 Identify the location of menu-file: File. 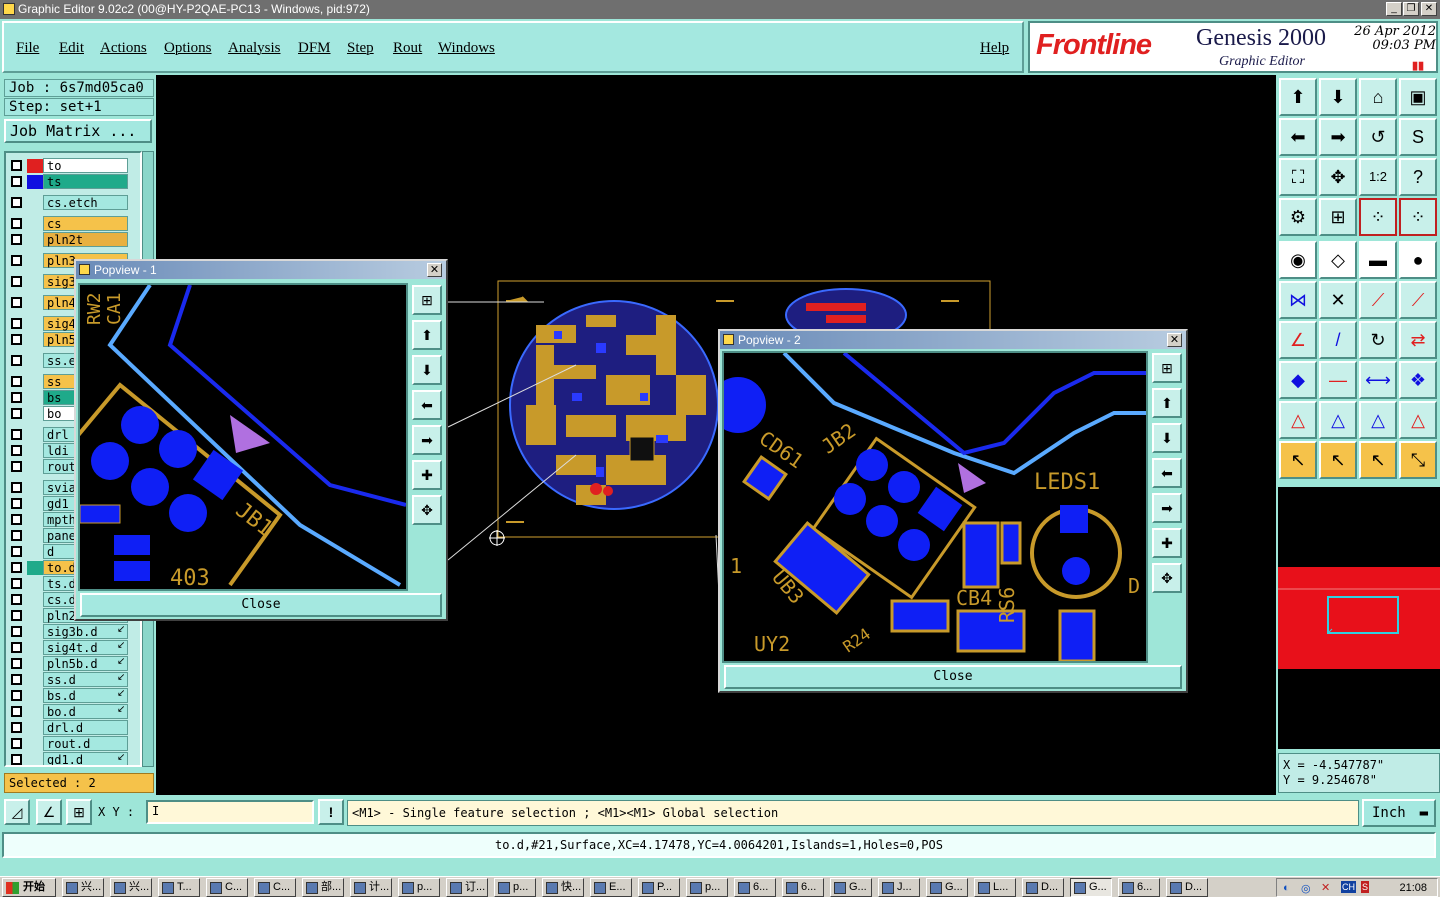
(27, 48).